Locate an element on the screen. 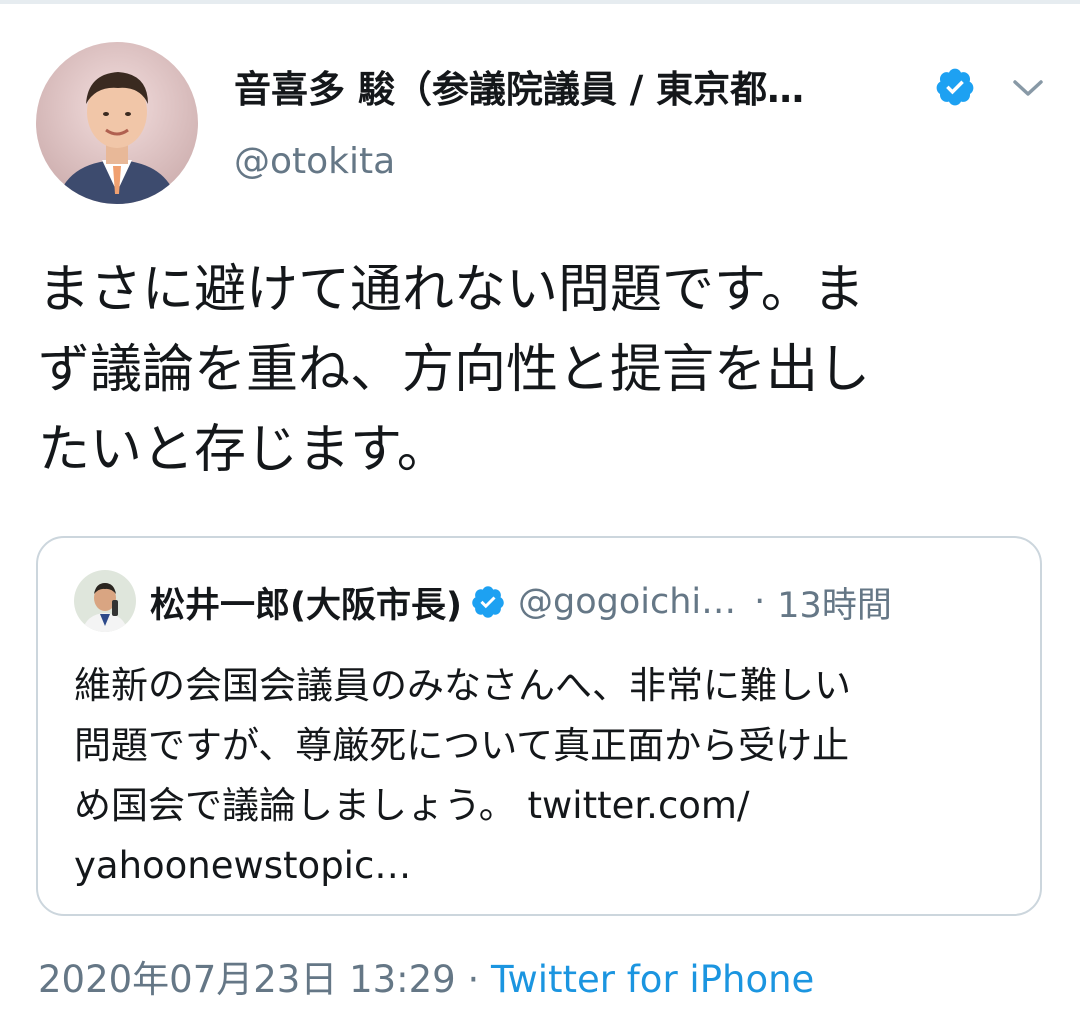 Image resolution: width=1080 pixels, height=1028 pixels. quoted-author-name: 松井一郎(大阪市長) is located at coordinates (306, 602).